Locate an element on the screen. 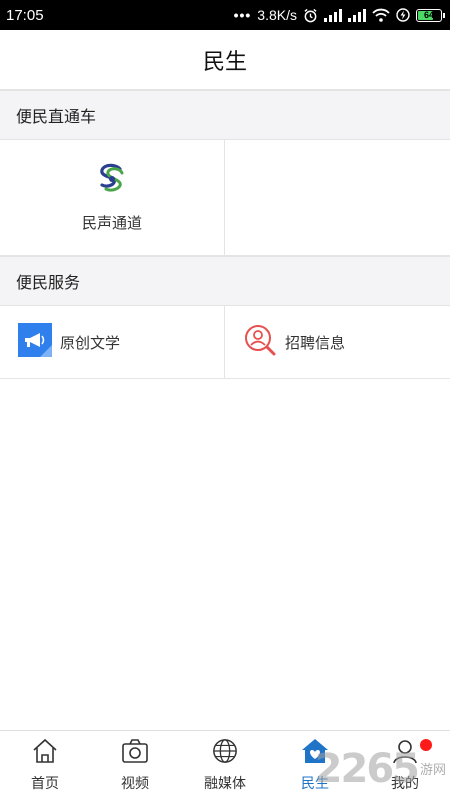 The image size is (450, 800). service-grid-direct: 民声通道 is located at coordinates (225, 198).